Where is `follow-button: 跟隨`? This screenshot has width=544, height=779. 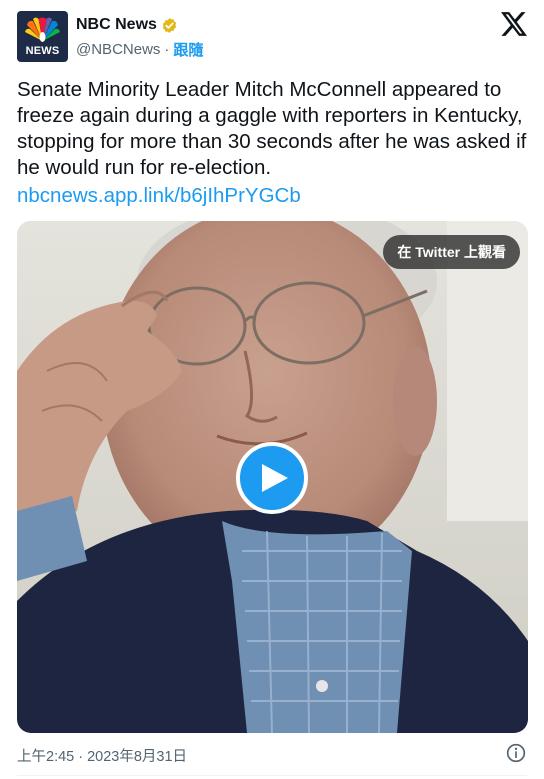 follow-button: 跟隨 is located at coordinates (188, 49).